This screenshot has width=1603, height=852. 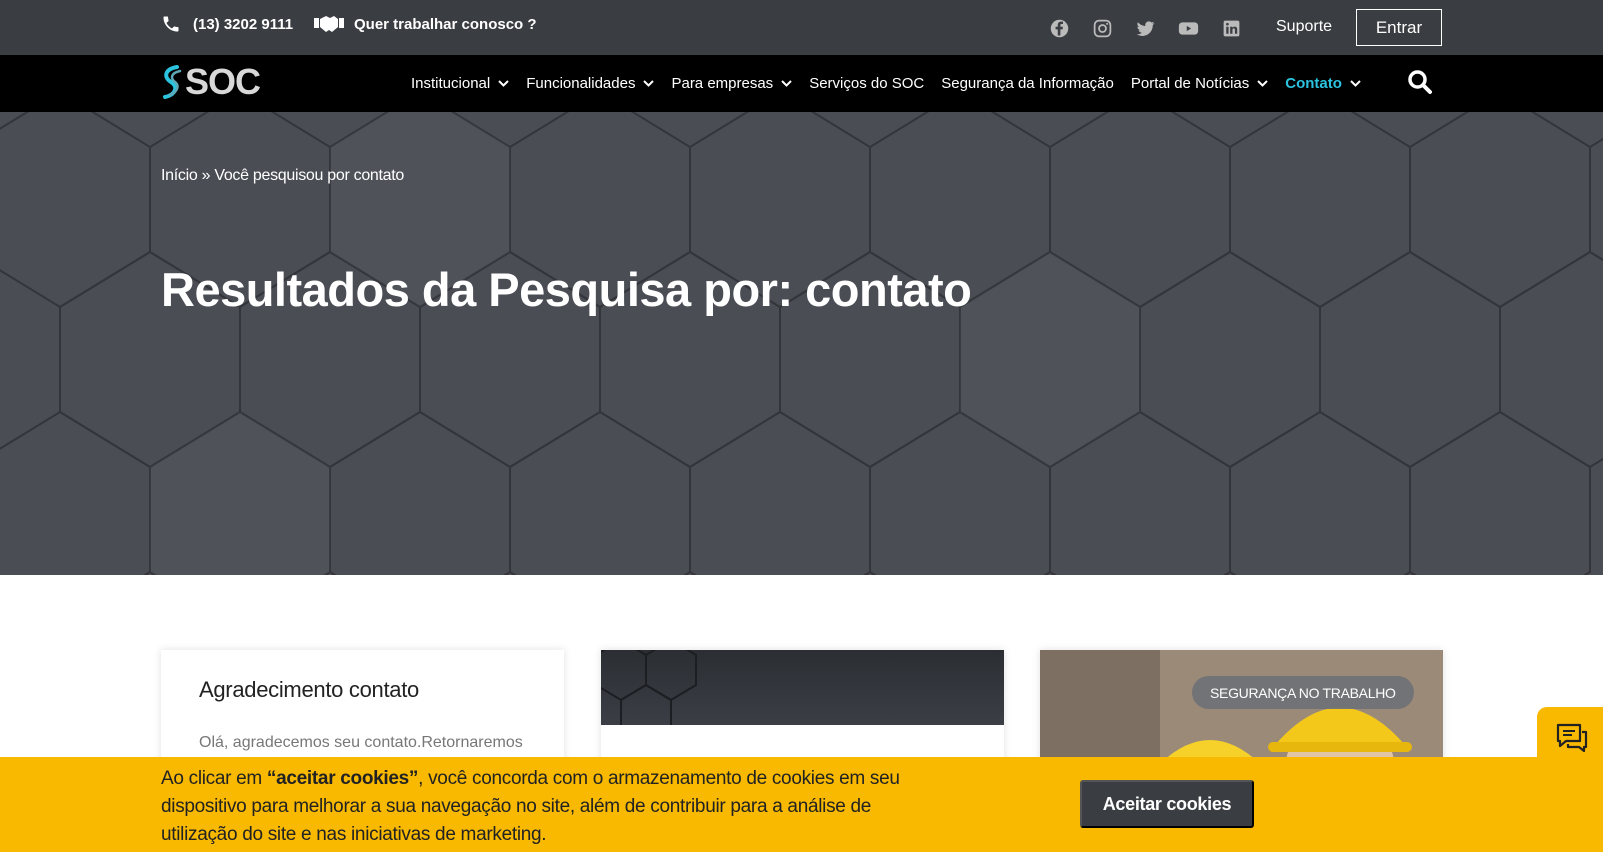 I want to click on menu-item-para-empresas: Para empresas, so click(x=731, y=83).